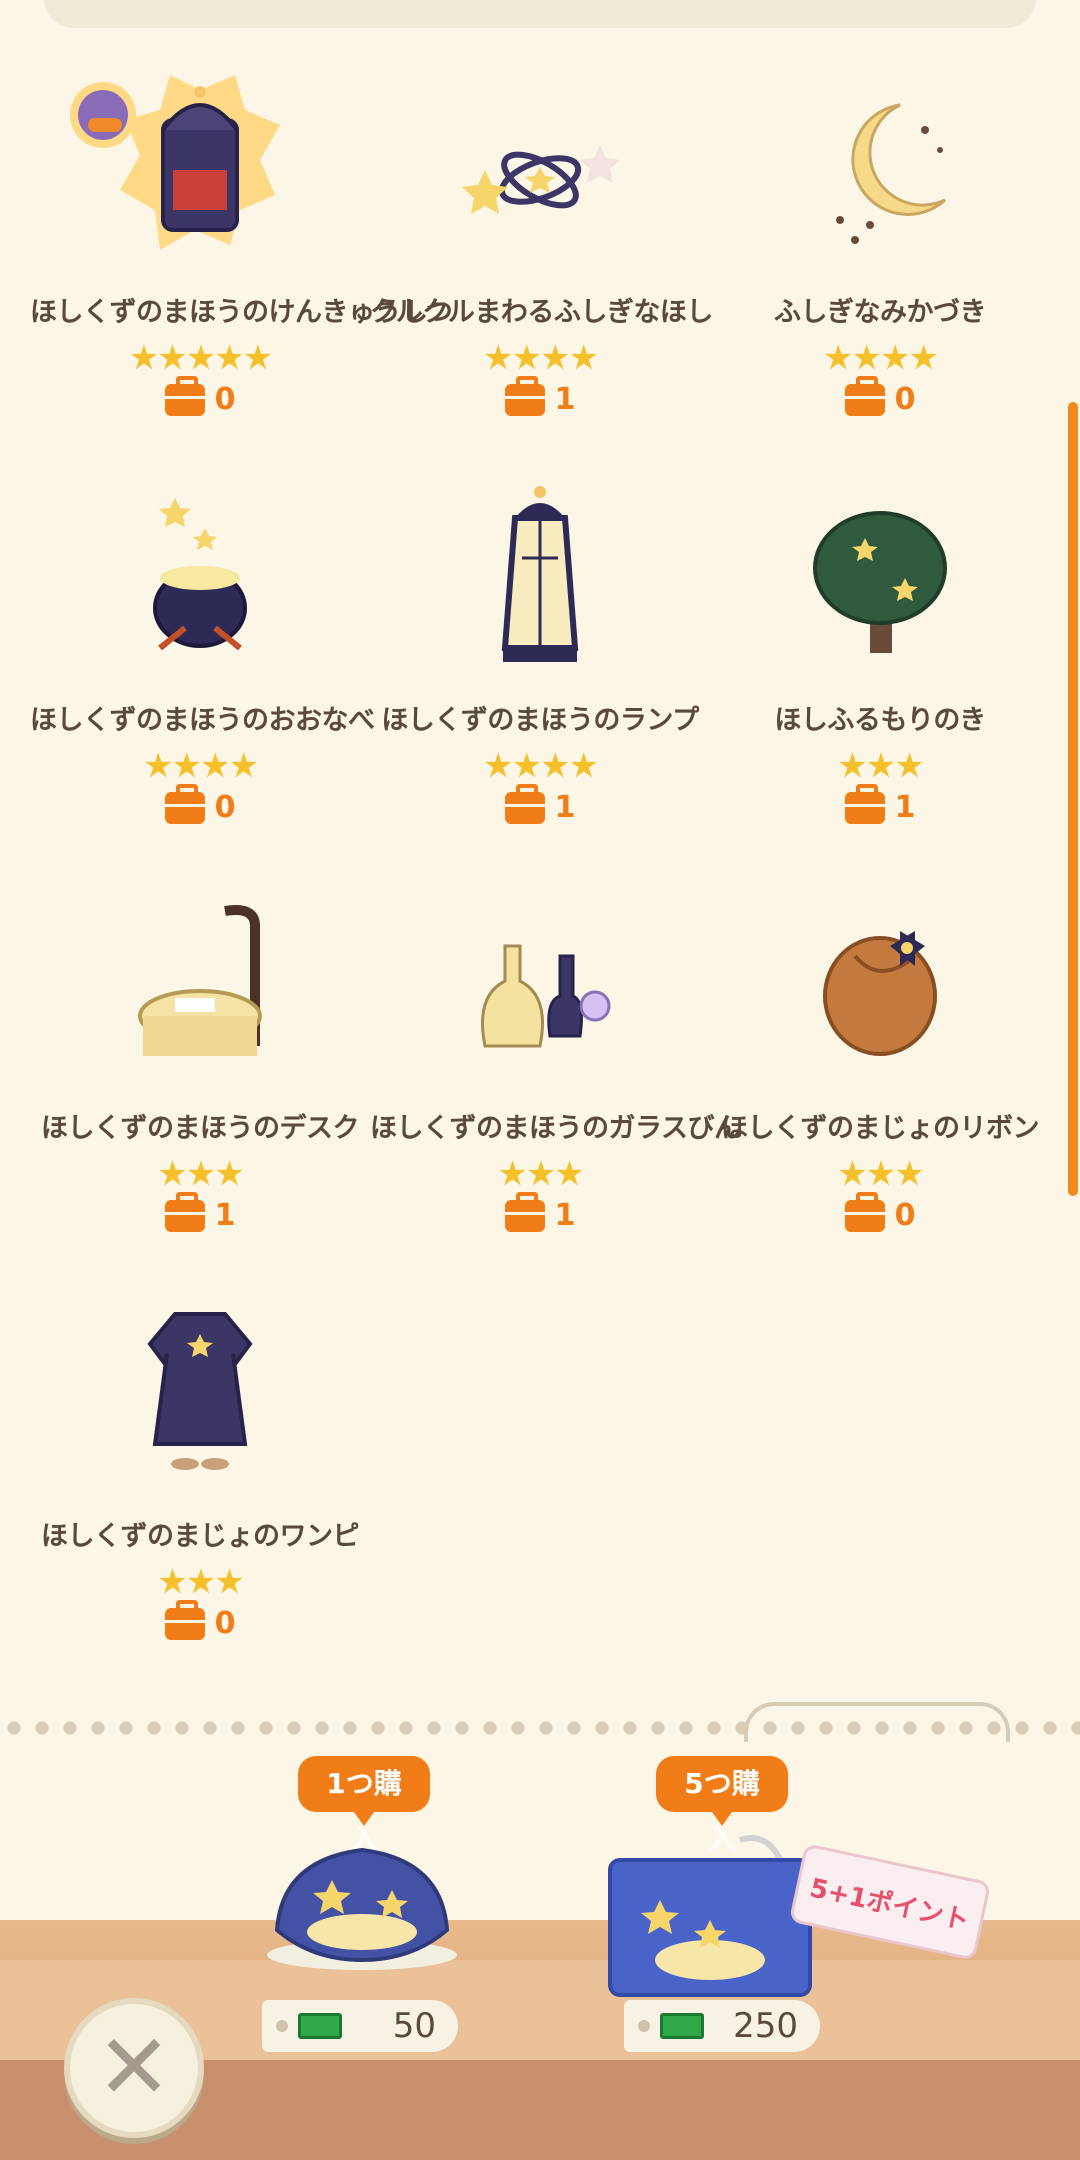 The height and width of the screenshot is (2160, 1080). Describe the element at coordinates (541, 270) in the screenshot. I see `item-card: クルクルまわるふしぎなほし ★★★★ 1` at that location.